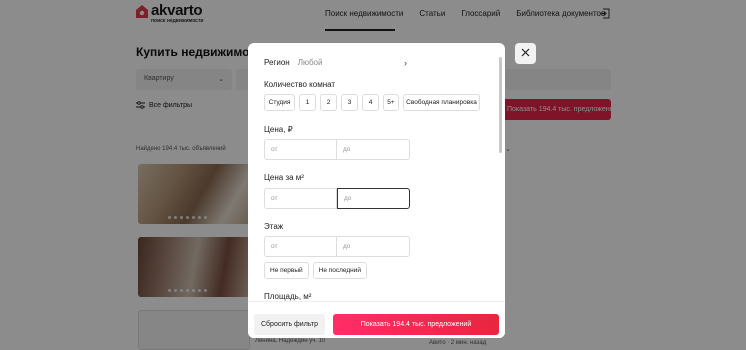  Describe the element at coordinates (279, 102) in the screenshot. I see `rooms-option-studio: Студия` at that location.